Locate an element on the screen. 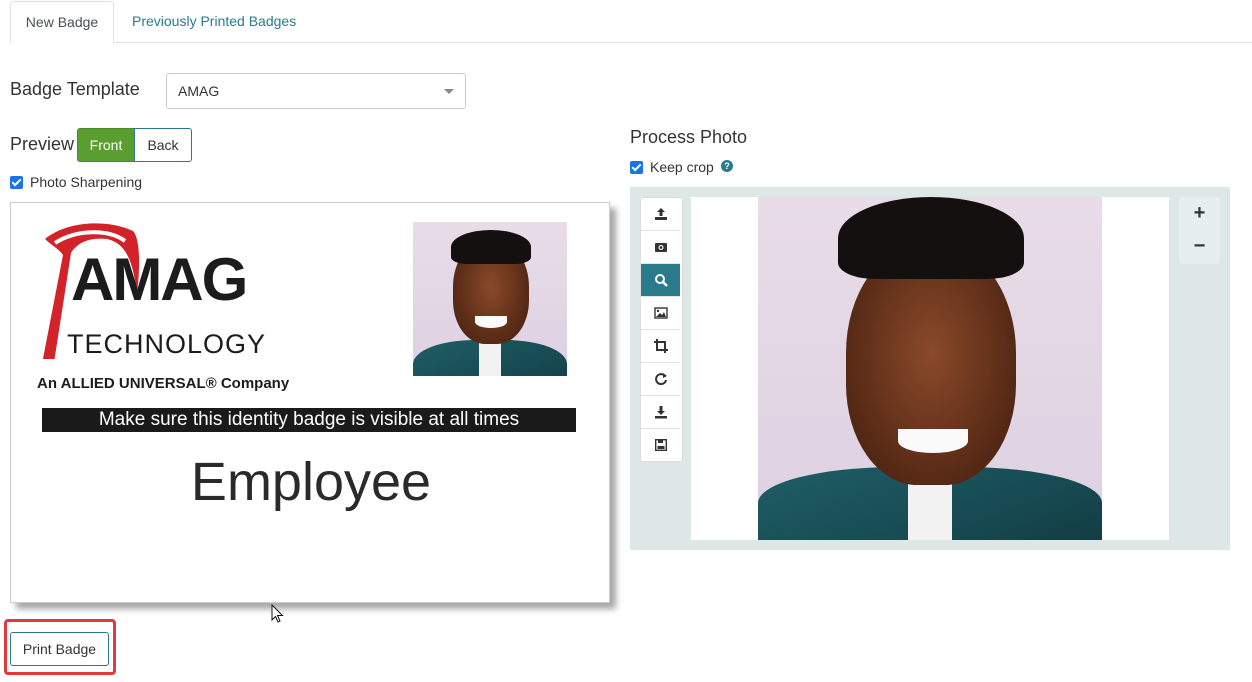 The image size is (1252, 682). editor-photo is located at coordinates (930, 368).